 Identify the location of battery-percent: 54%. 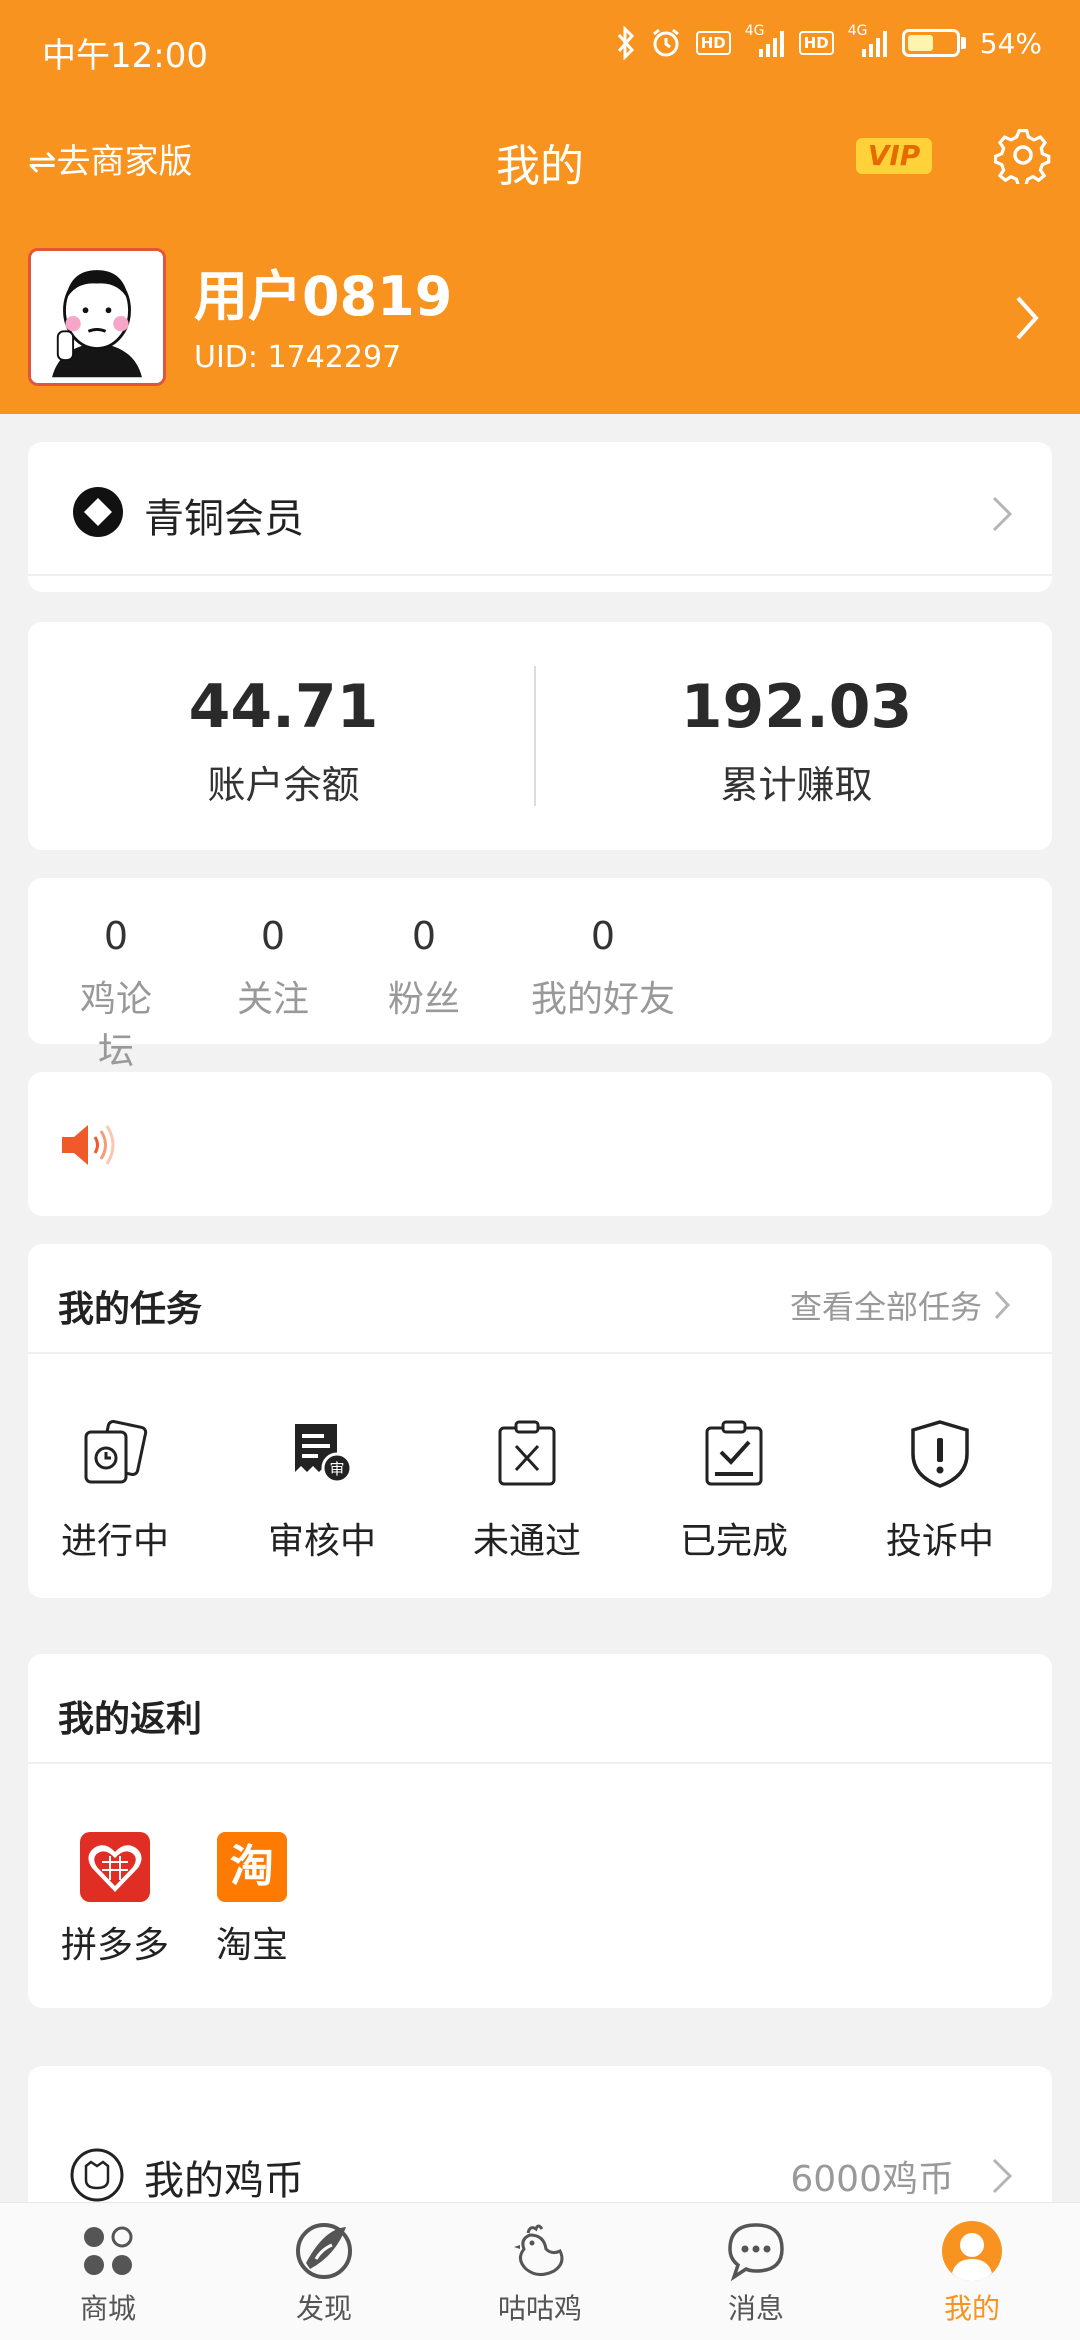
(1010, 43).